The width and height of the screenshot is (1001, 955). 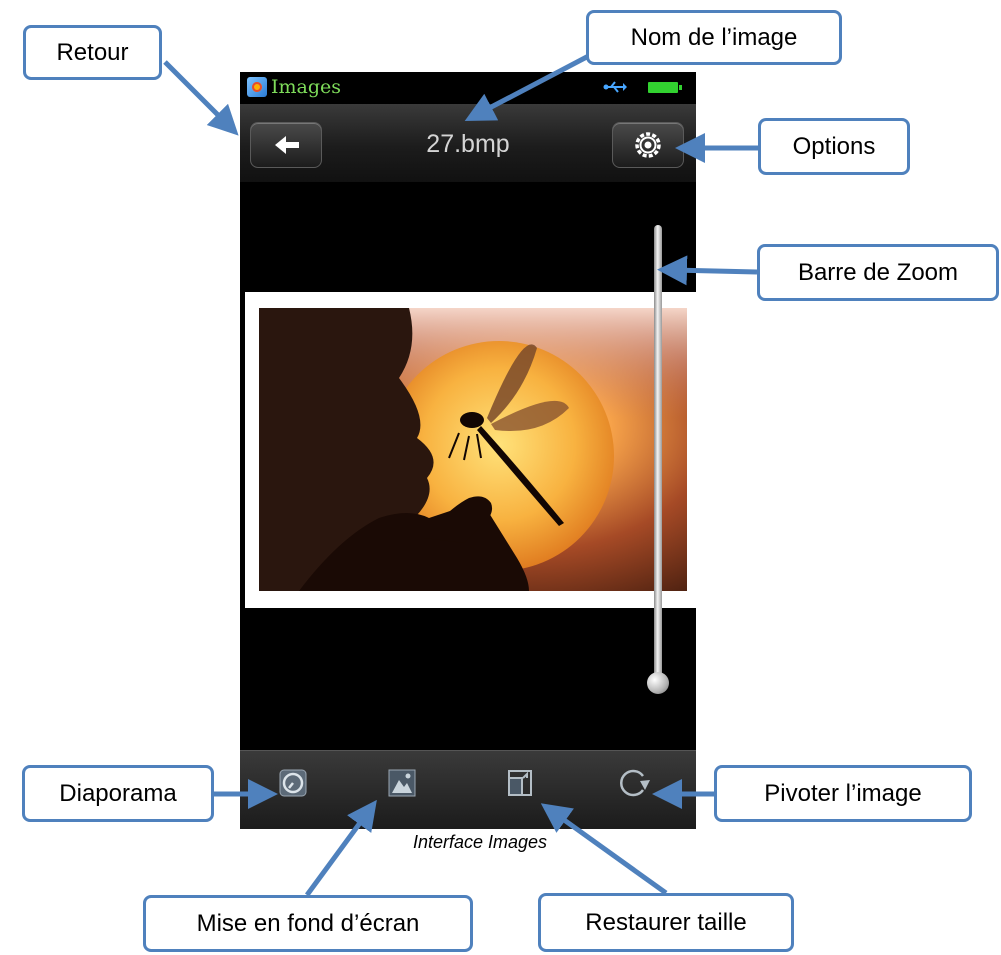 I want to click on slideshow-button, so click(x=293, y=783).